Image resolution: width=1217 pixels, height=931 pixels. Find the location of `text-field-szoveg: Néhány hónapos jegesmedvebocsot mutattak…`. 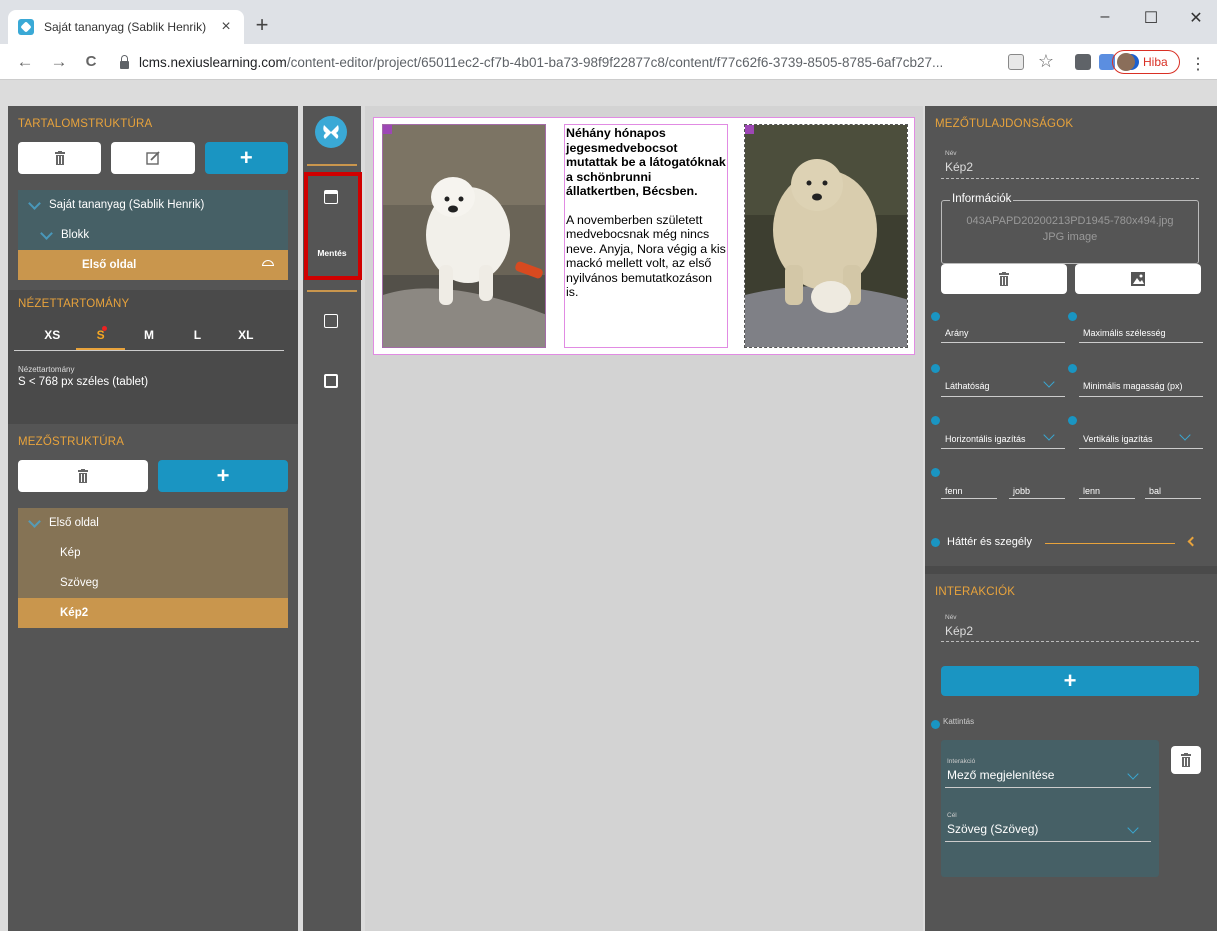

text-field-szoveg: Néhány hónapos jegesmedvebocsot mutattak… is located at coordinates (646, 236).